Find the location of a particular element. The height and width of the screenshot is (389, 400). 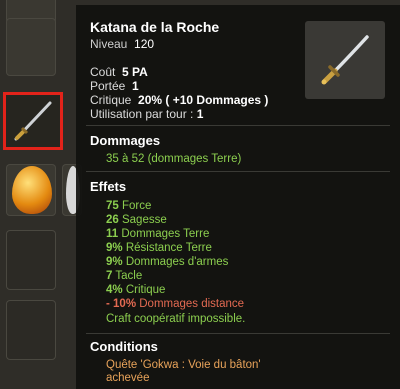

item-image is located at coordinates (345, 60).